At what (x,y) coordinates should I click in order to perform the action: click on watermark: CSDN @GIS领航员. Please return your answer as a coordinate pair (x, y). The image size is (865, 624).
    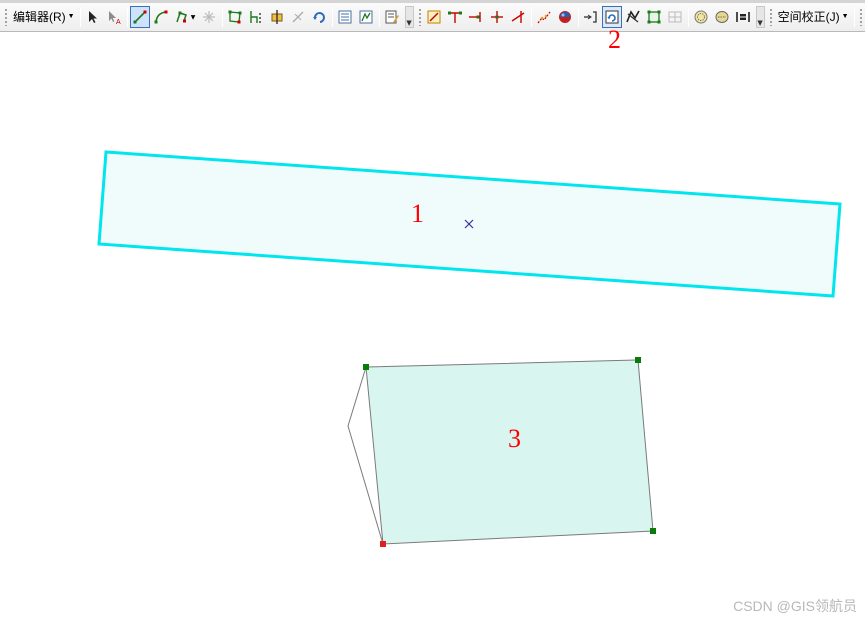
    Looking at the image, I should click on (795, 606).